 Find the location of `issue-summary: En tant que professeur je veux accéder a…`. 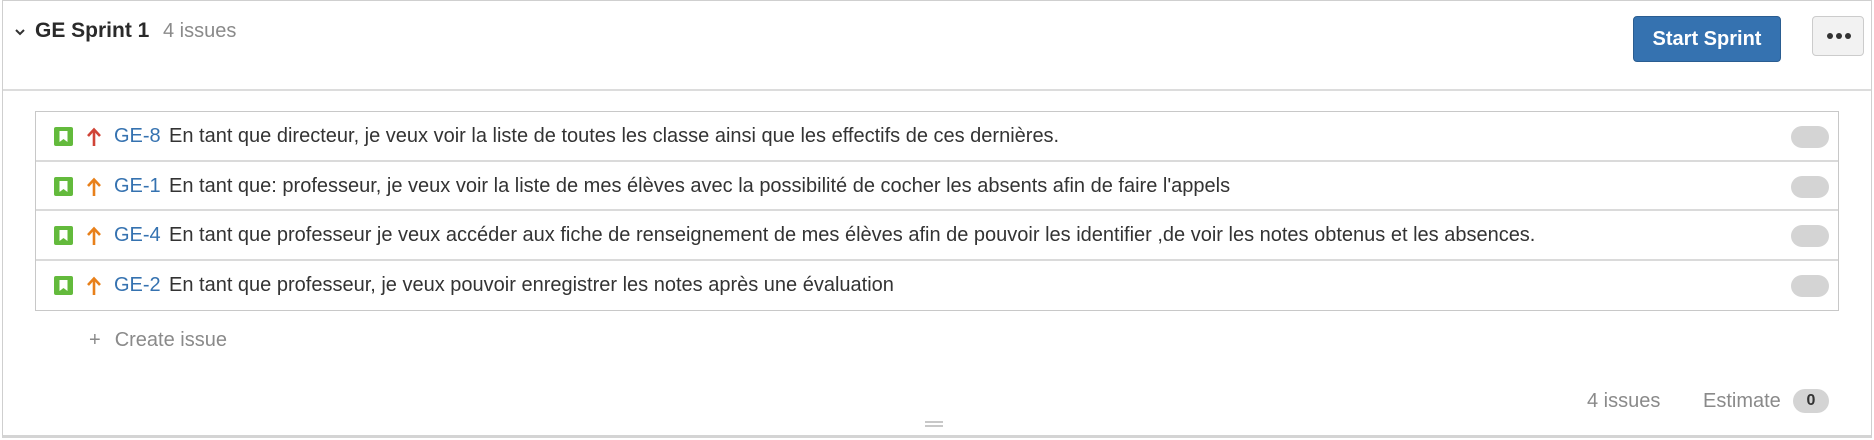

issue-summary: En tant que professeur je veux accéder a… is located at coordinates (852, 235).